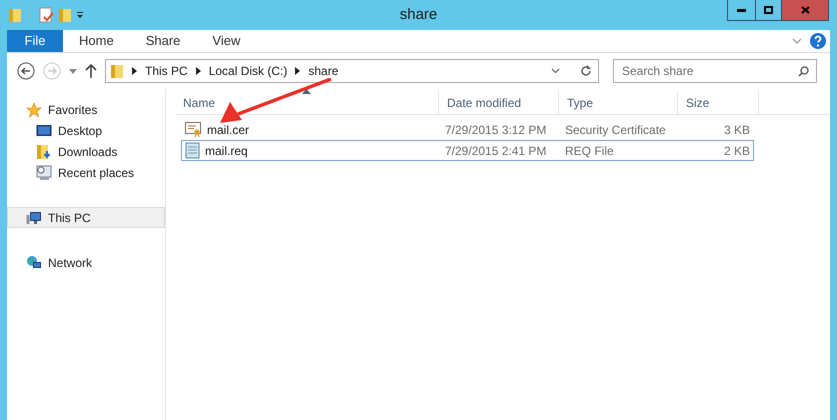  What do you see at coordinates (718, 102) in the screenshot?
I see `column-header: Size` at bounding box center [718, 102].